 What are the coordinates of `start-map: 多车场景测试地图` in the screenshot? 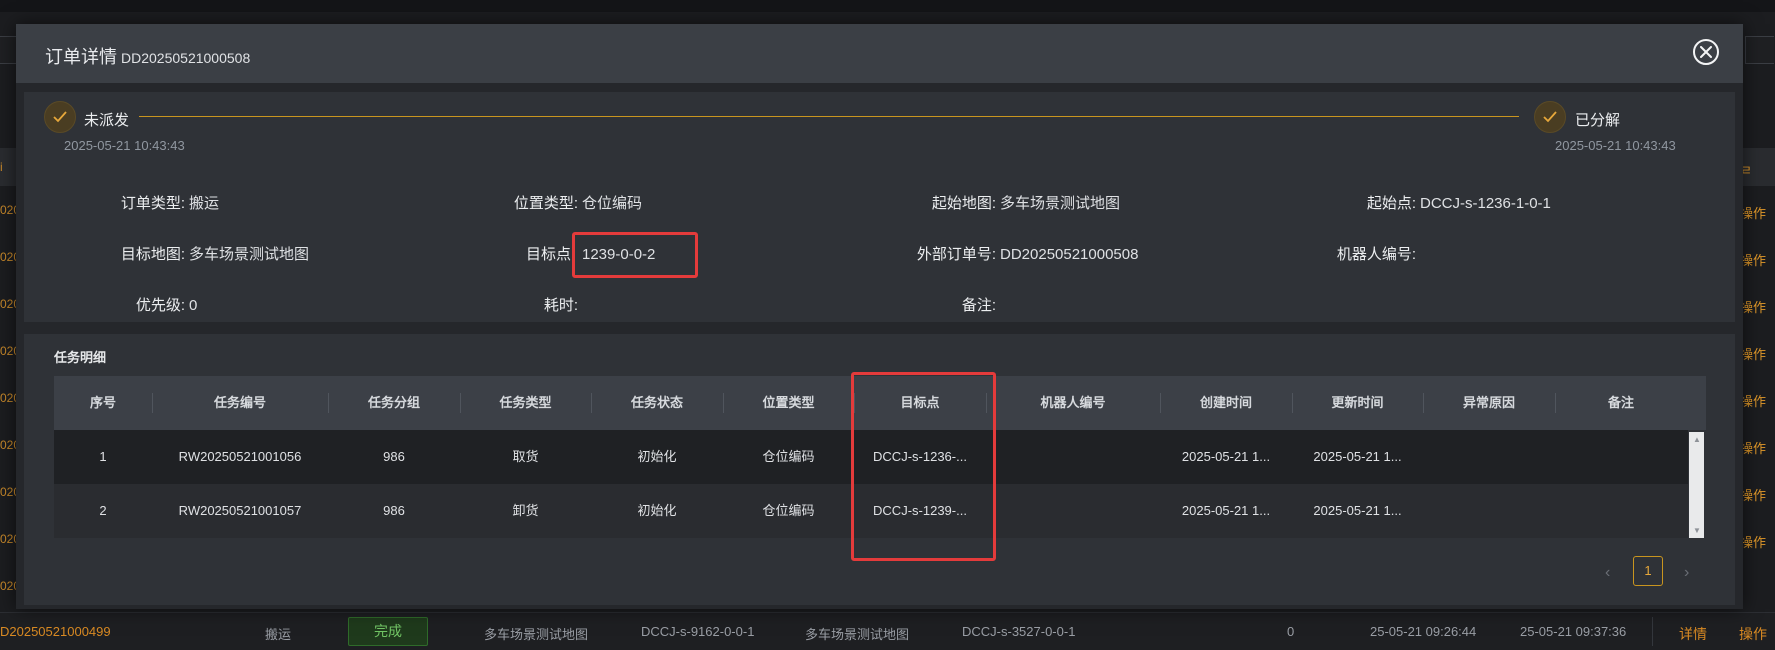 It's located at (536, 634).